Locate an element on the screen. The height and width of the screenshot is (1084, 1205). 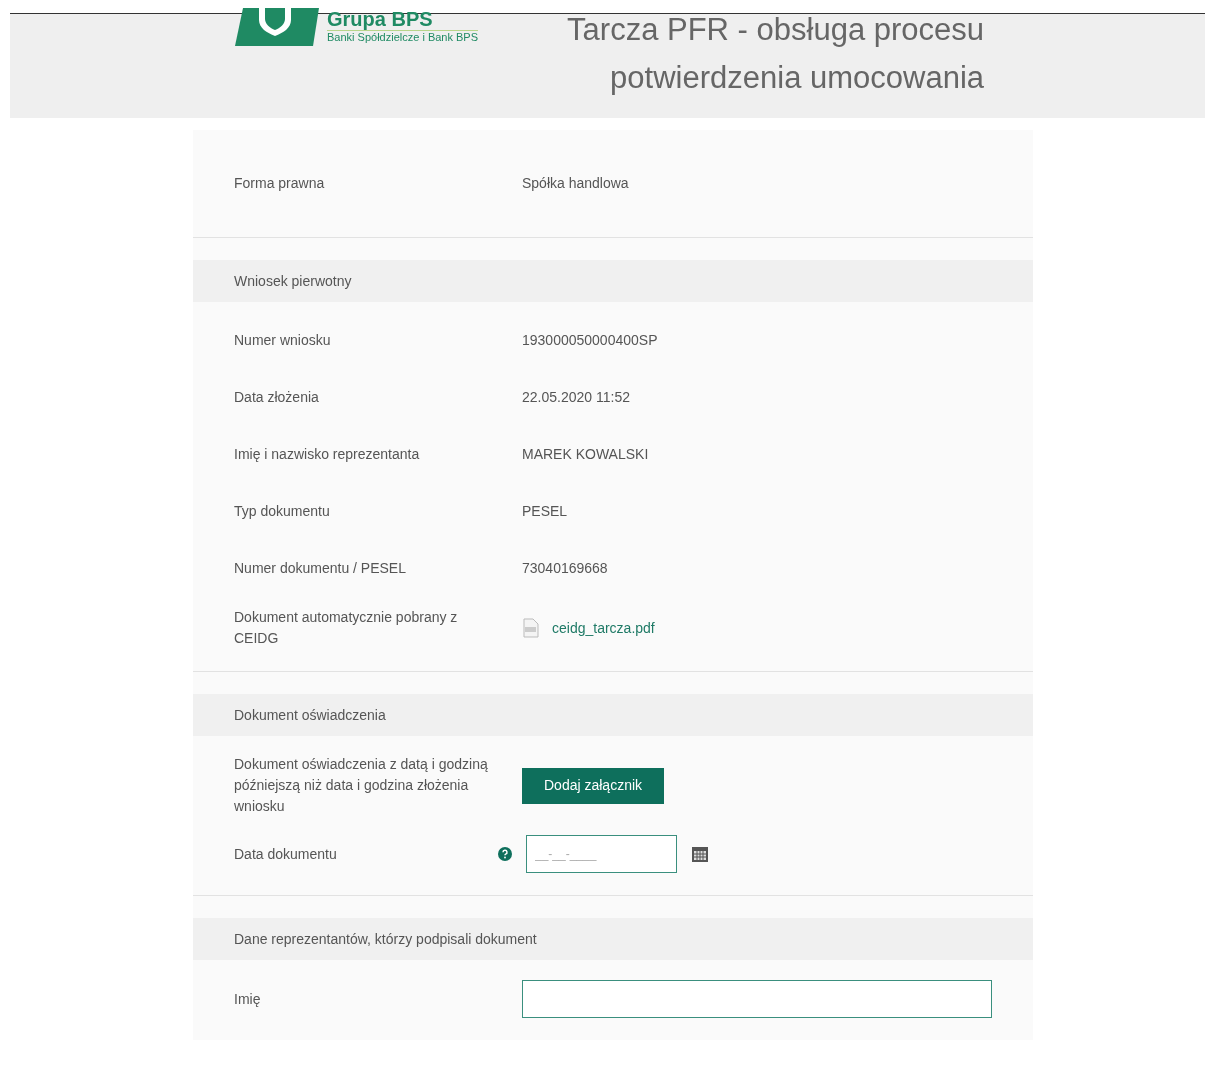
field-label: Forma prawna is located at coordinates (280, 183).